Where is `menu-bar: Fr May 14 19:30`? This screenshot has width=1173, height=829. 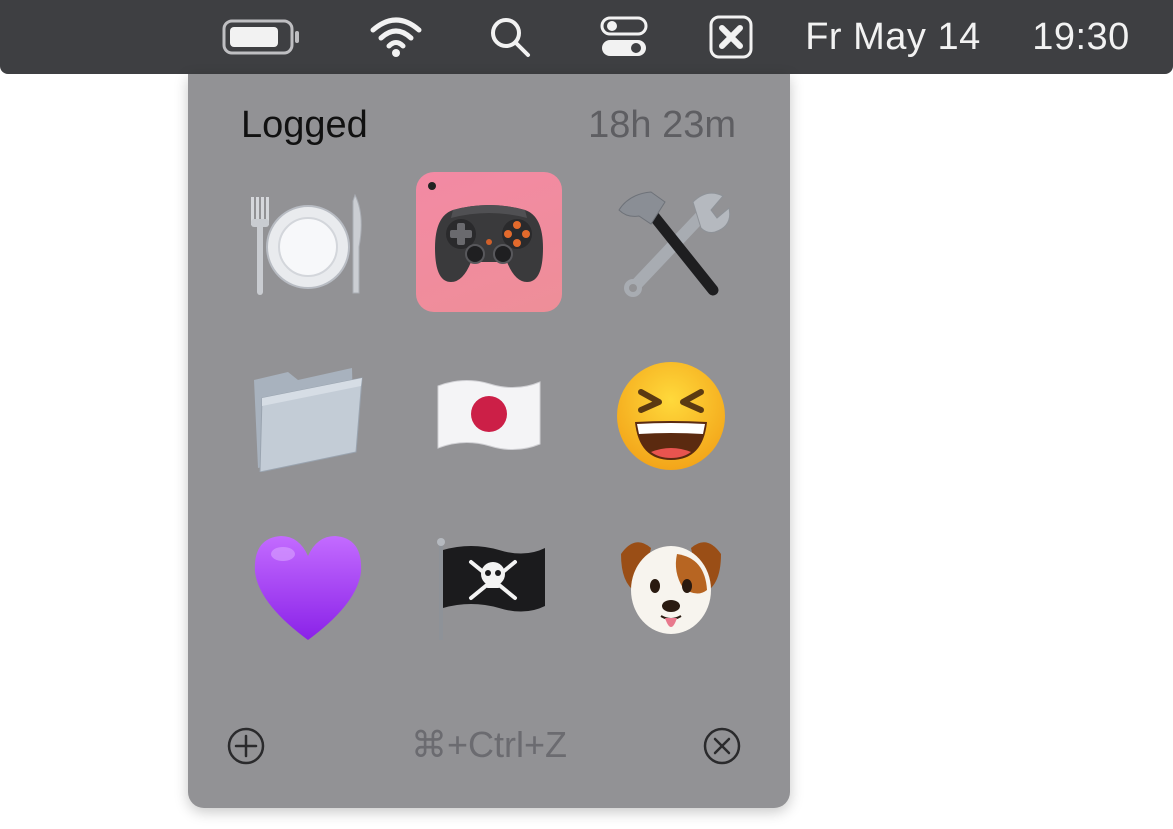 menu-bar: Fr May 14 19:30 is located at coordinates (586, 37).